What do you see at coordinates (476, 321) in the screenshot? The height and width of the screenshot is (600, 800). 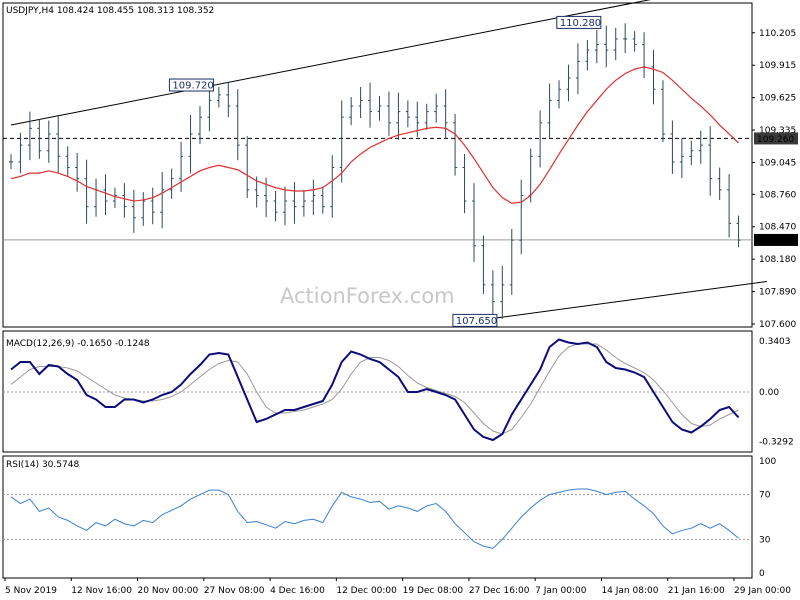 I see `annotation-label: 107.650` at bounding box center [476, 321].